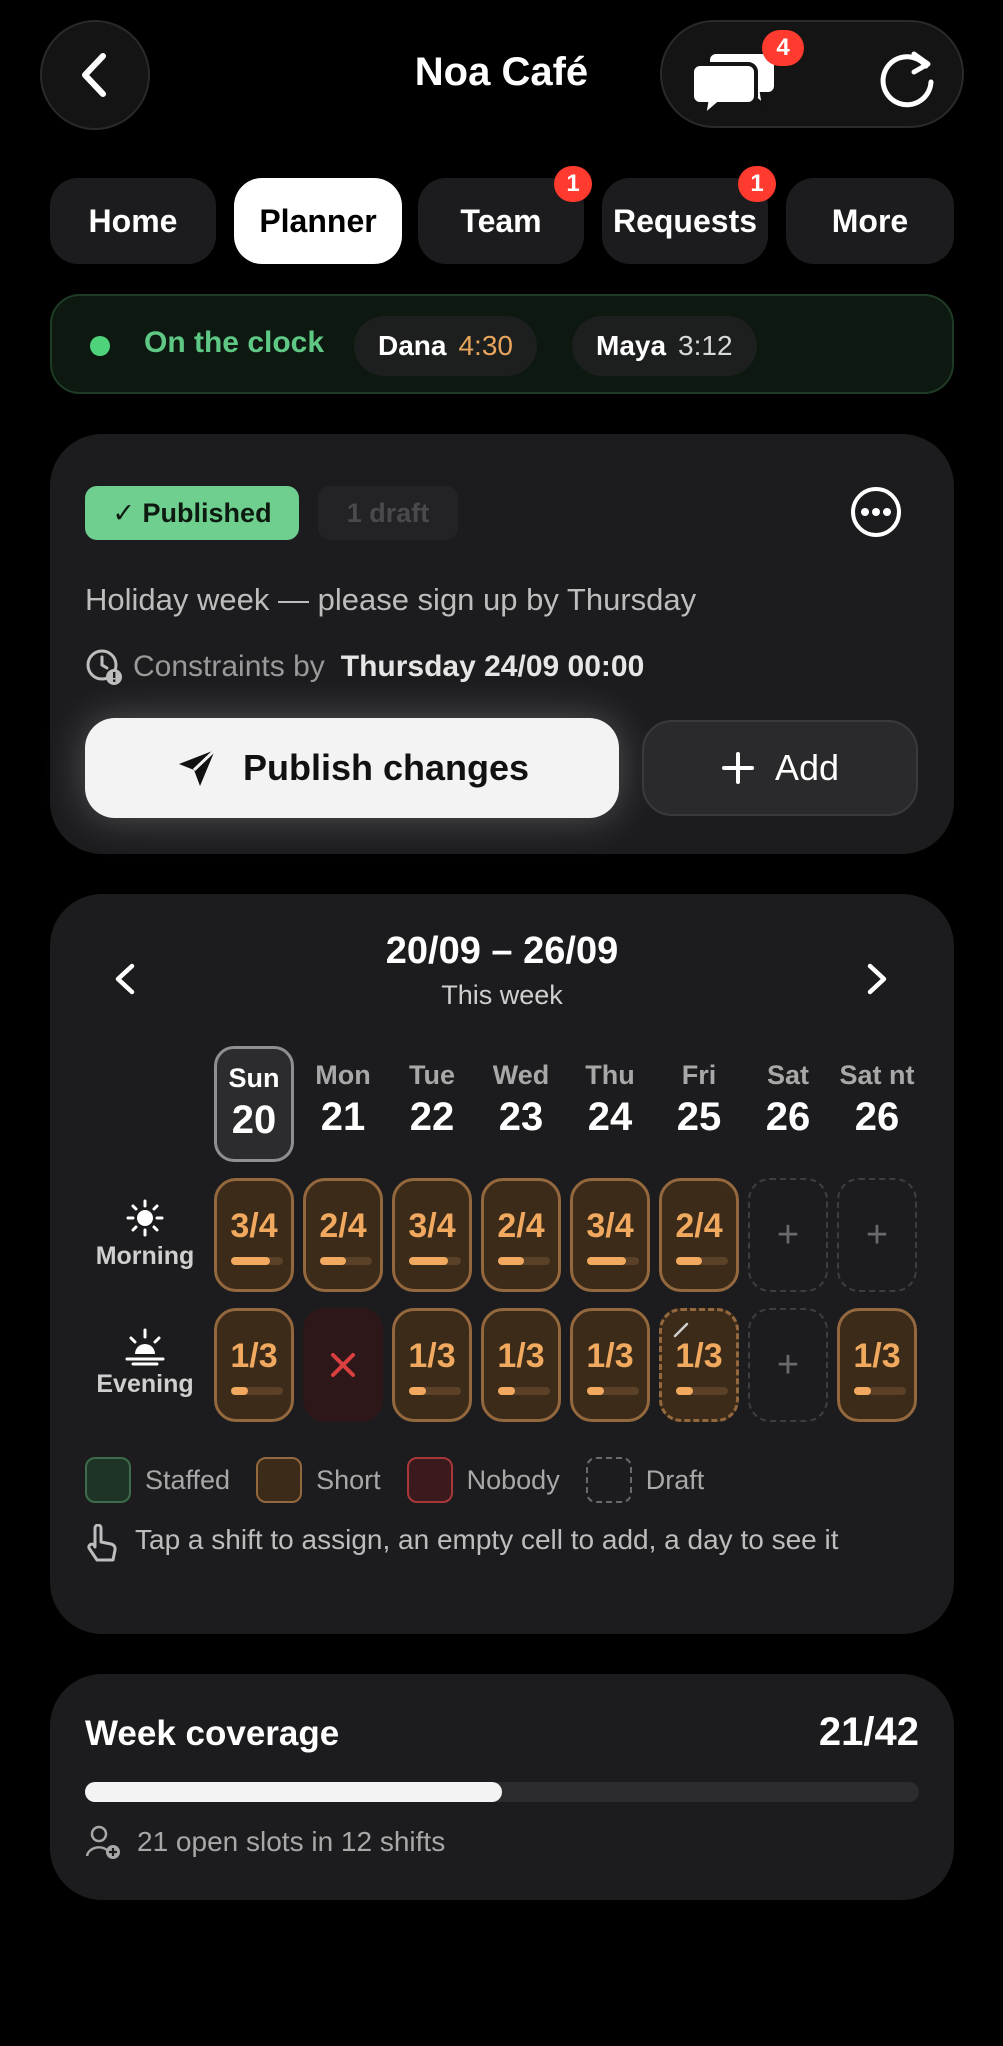 The image size is (1003, 2046). I want to click on day-name: Wed, so click(521, 1075).